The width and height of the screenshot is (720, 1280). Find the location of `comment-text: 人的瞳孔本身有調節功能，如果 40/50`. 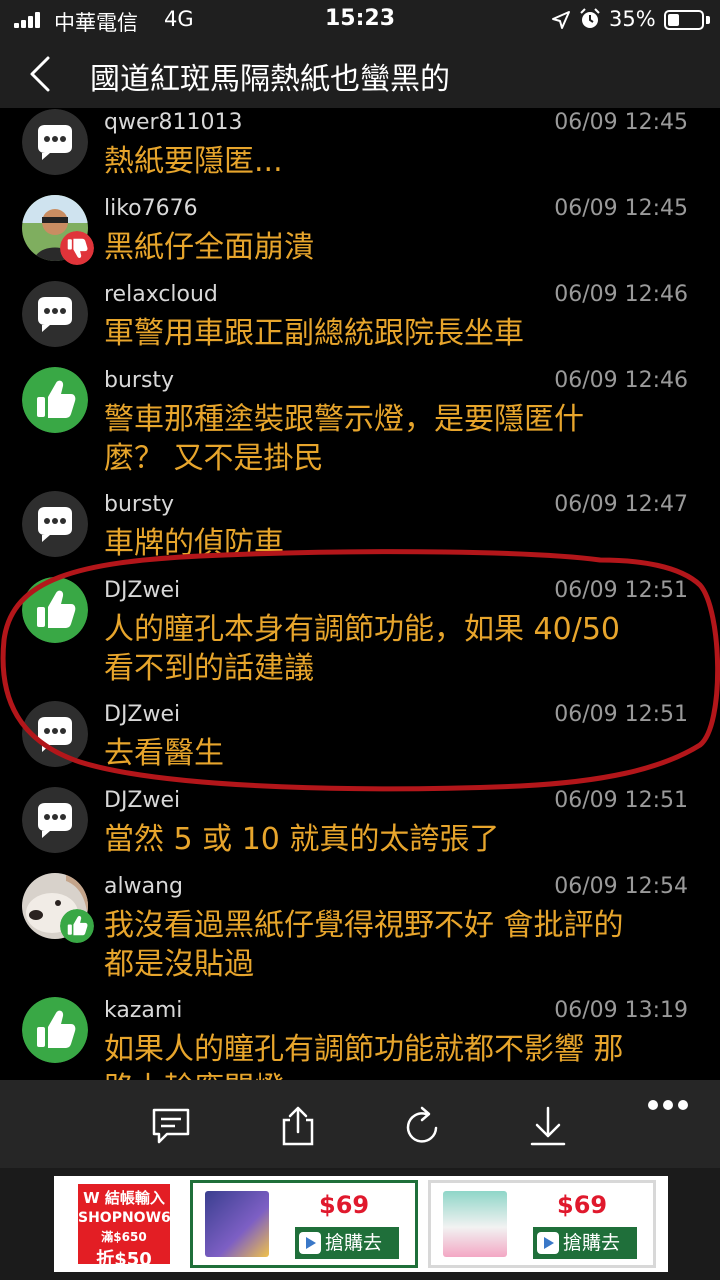

comment-text: 人的瞳孔本身有調節功能，如果 40/50 is located at coordinates (362, 629).